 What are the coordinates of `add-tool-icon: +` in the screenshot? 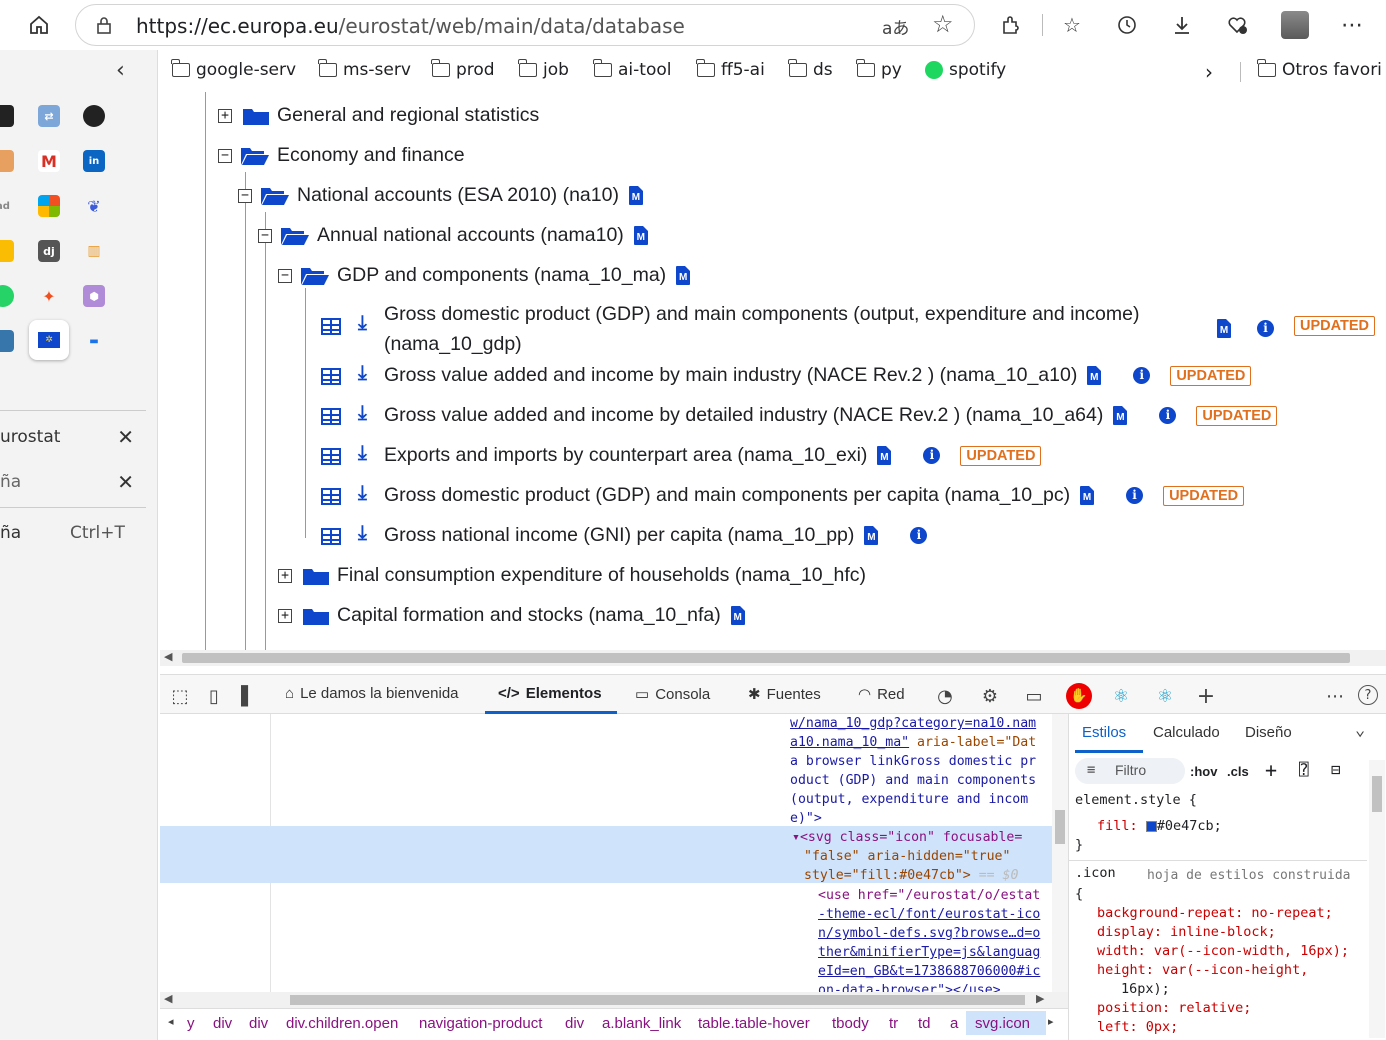 It's located at (1206, 696).